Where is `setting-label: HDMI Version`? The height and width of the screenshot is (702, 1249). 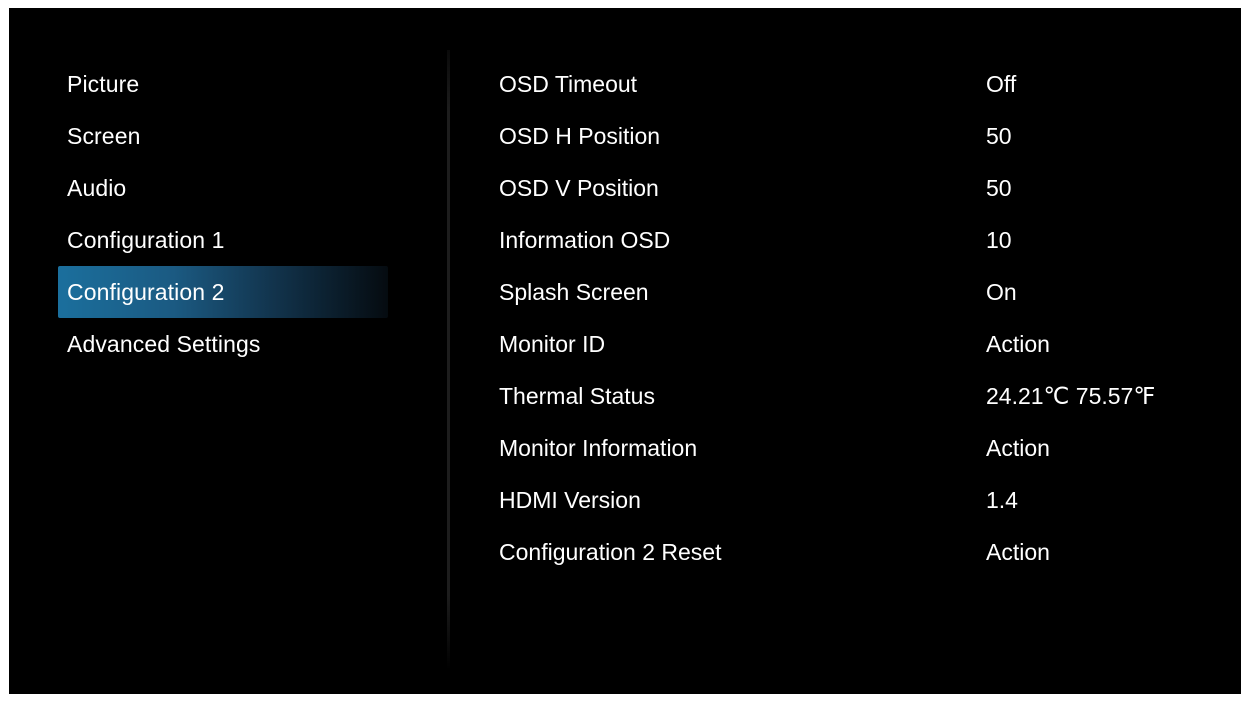
setting-label: HDMI Version is located at coordinates (570, 499).